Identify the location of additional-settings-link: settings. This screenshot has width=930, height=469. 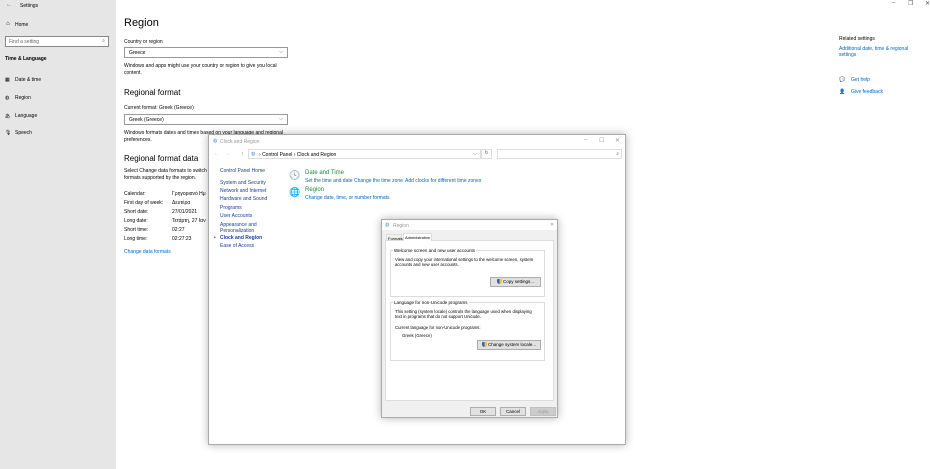
(847, 55).